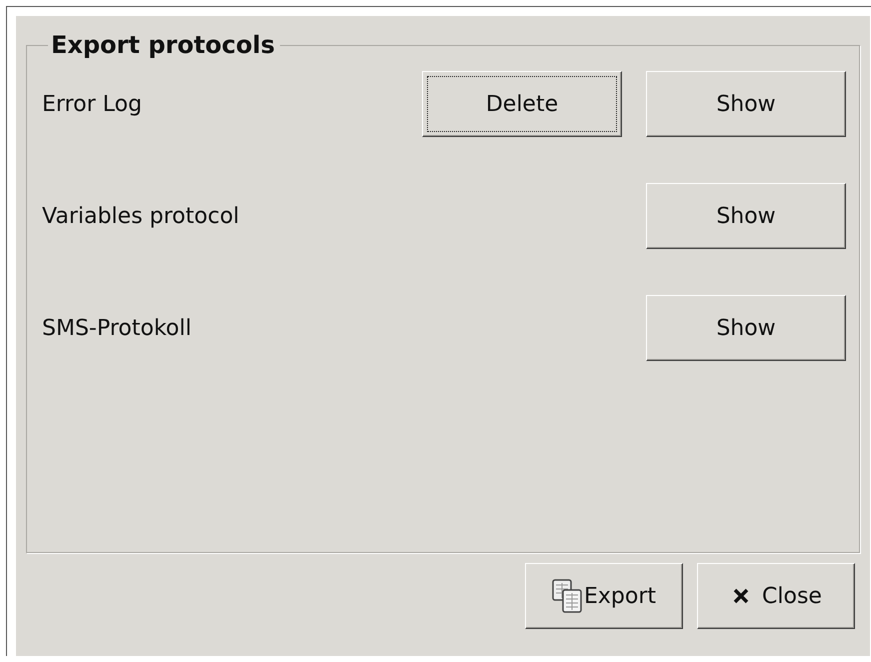 The height and width of the screenshot is (662, 871). What do you see at coordinates (567, 596) in the screenshot?
I see `tables-icon` at bounding box center [567, 596].